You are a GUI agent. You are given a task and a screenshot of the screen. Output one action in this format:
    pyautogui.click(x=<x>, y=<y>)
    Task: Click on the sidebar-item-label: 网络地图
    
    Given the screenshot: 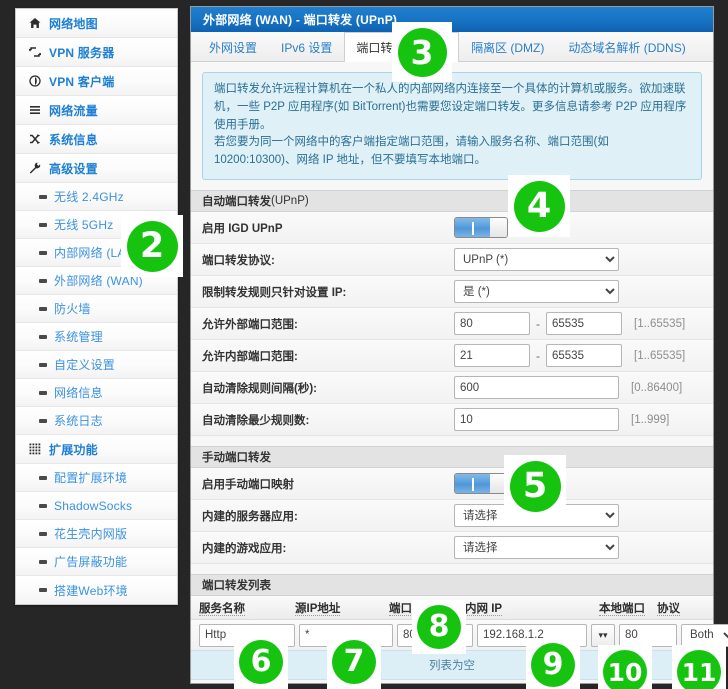 What is the action you would take?
    pyautogui.click(x=73, y=23)
    